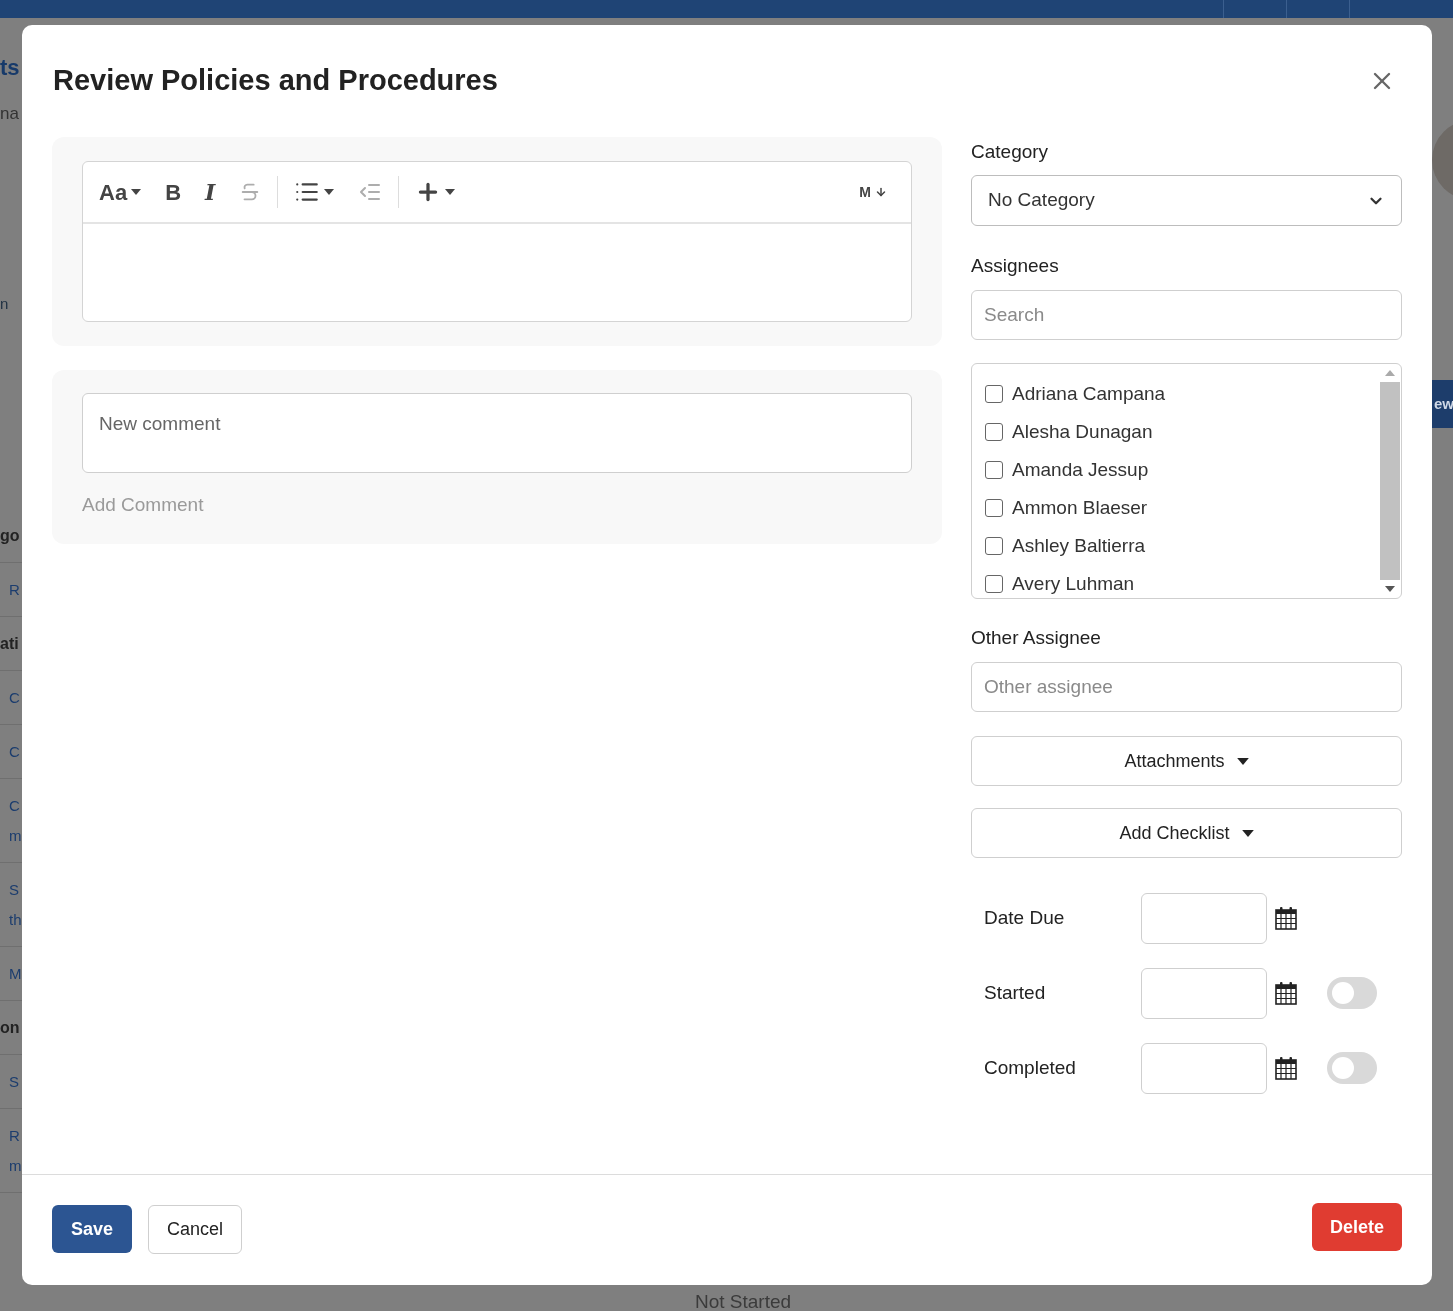  Describe the element at coordinates (120, 192) in the screenshot. I see `font-size-button: Aa` at that location.